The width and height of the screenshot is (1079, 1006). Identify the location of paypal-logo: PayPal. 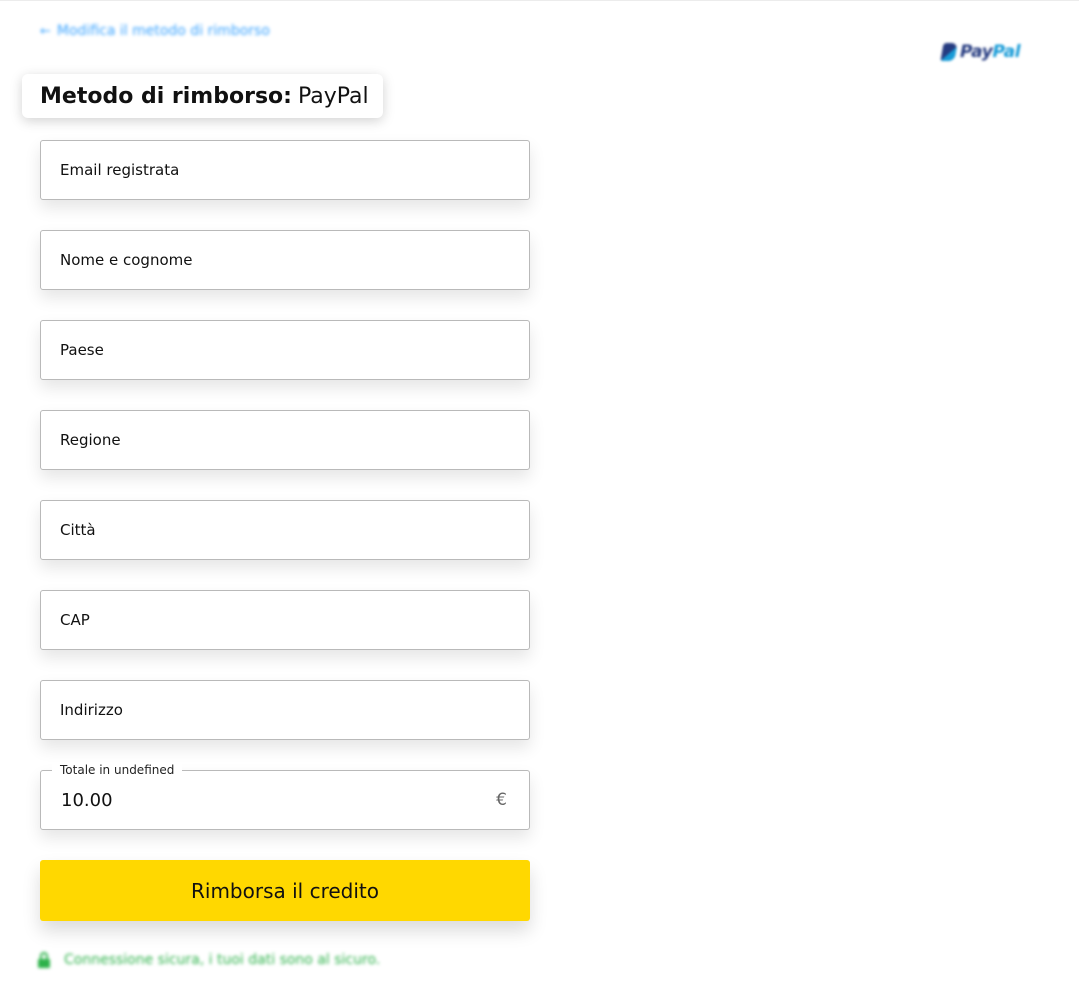
(980, 52).